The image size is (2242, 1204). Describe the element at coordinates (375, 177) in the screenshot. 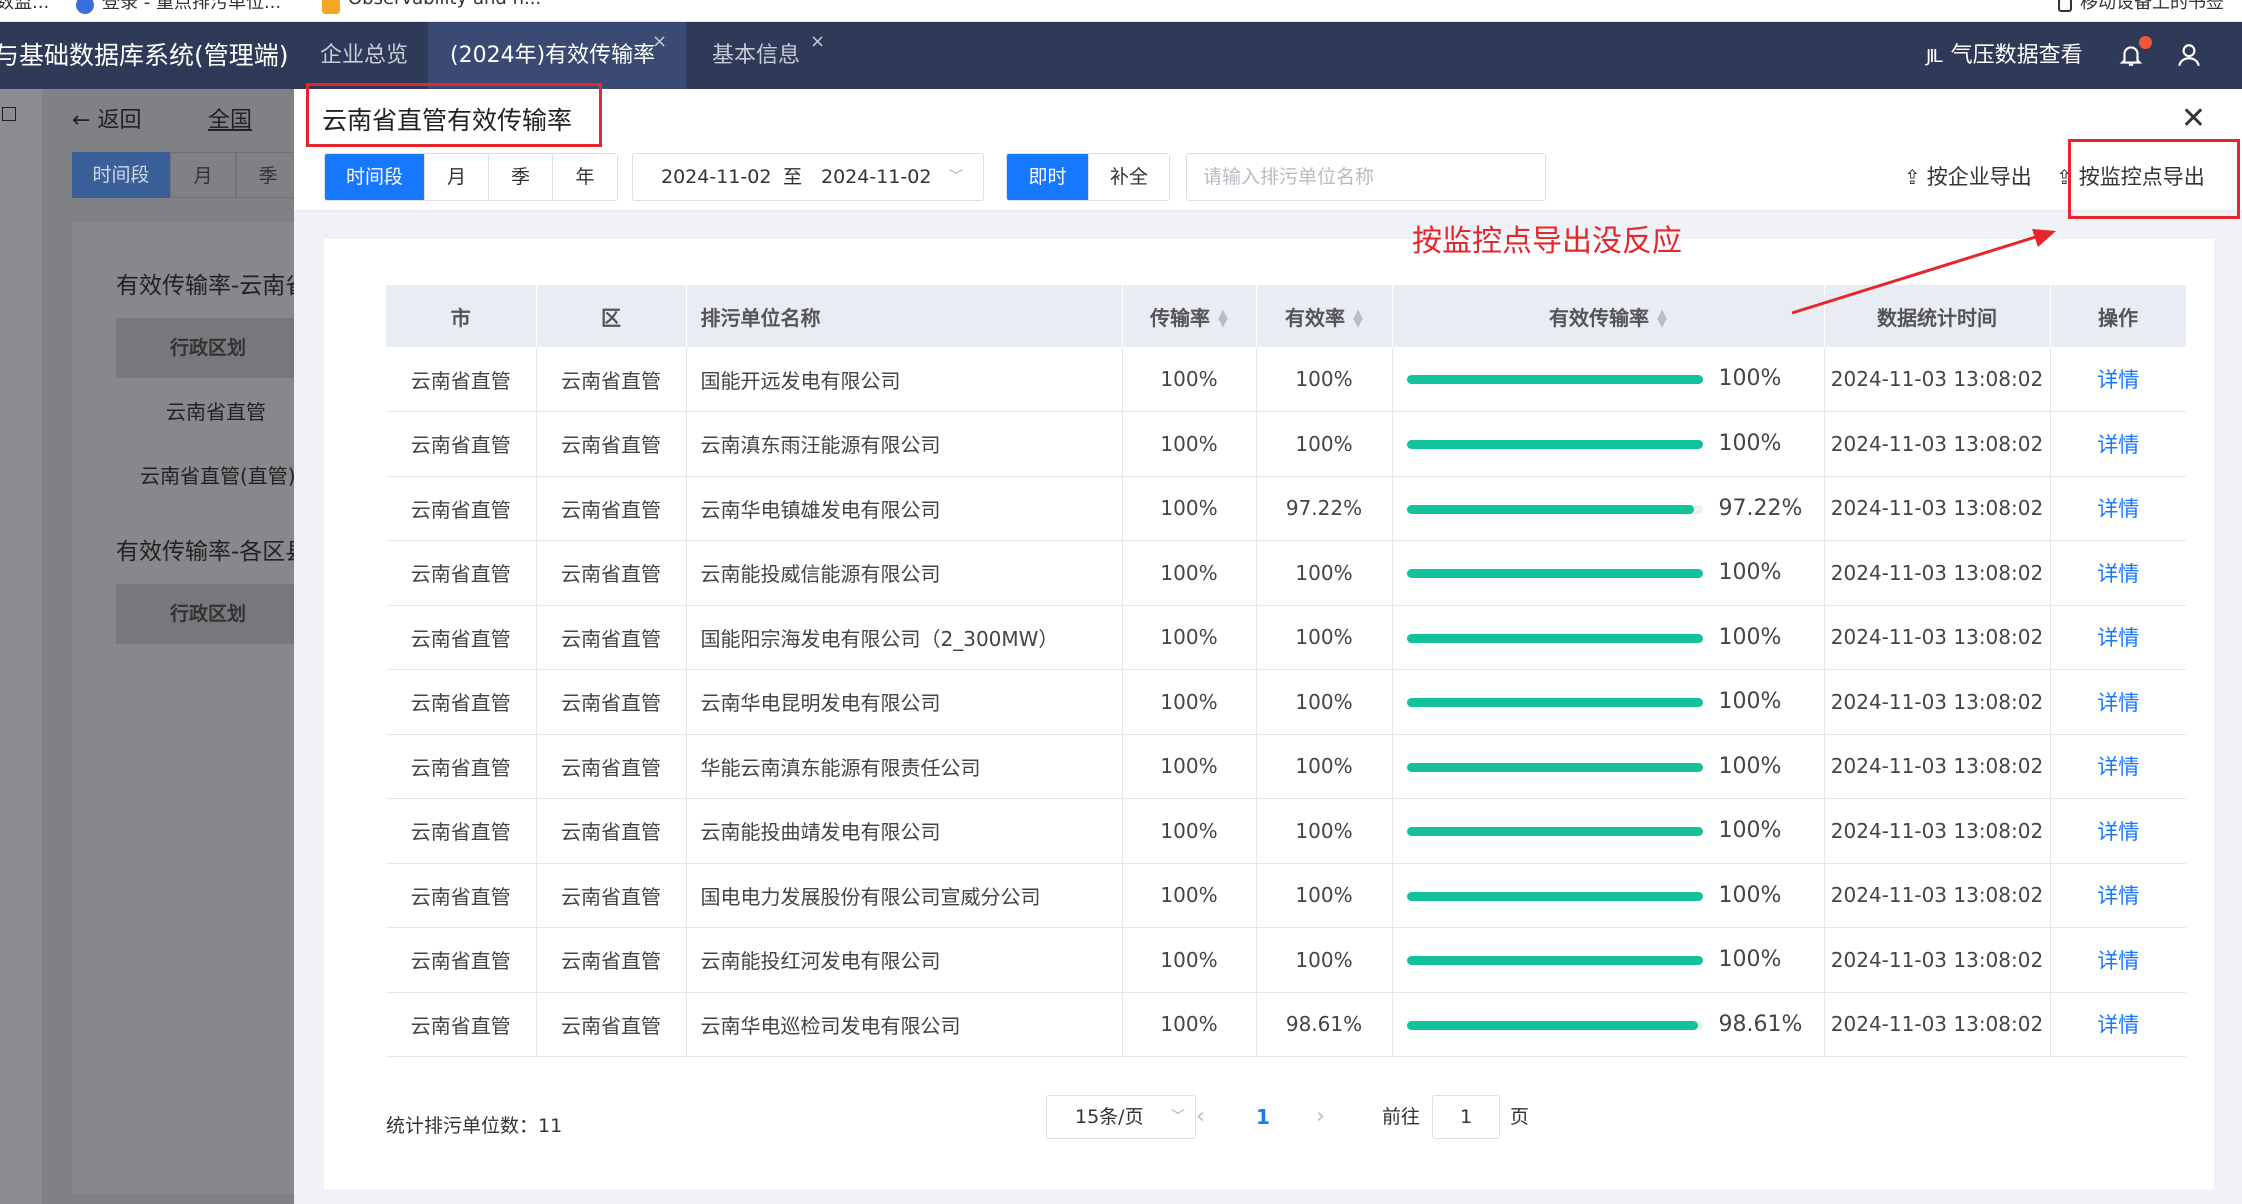

I see `tab-period: 时间段` at that location.